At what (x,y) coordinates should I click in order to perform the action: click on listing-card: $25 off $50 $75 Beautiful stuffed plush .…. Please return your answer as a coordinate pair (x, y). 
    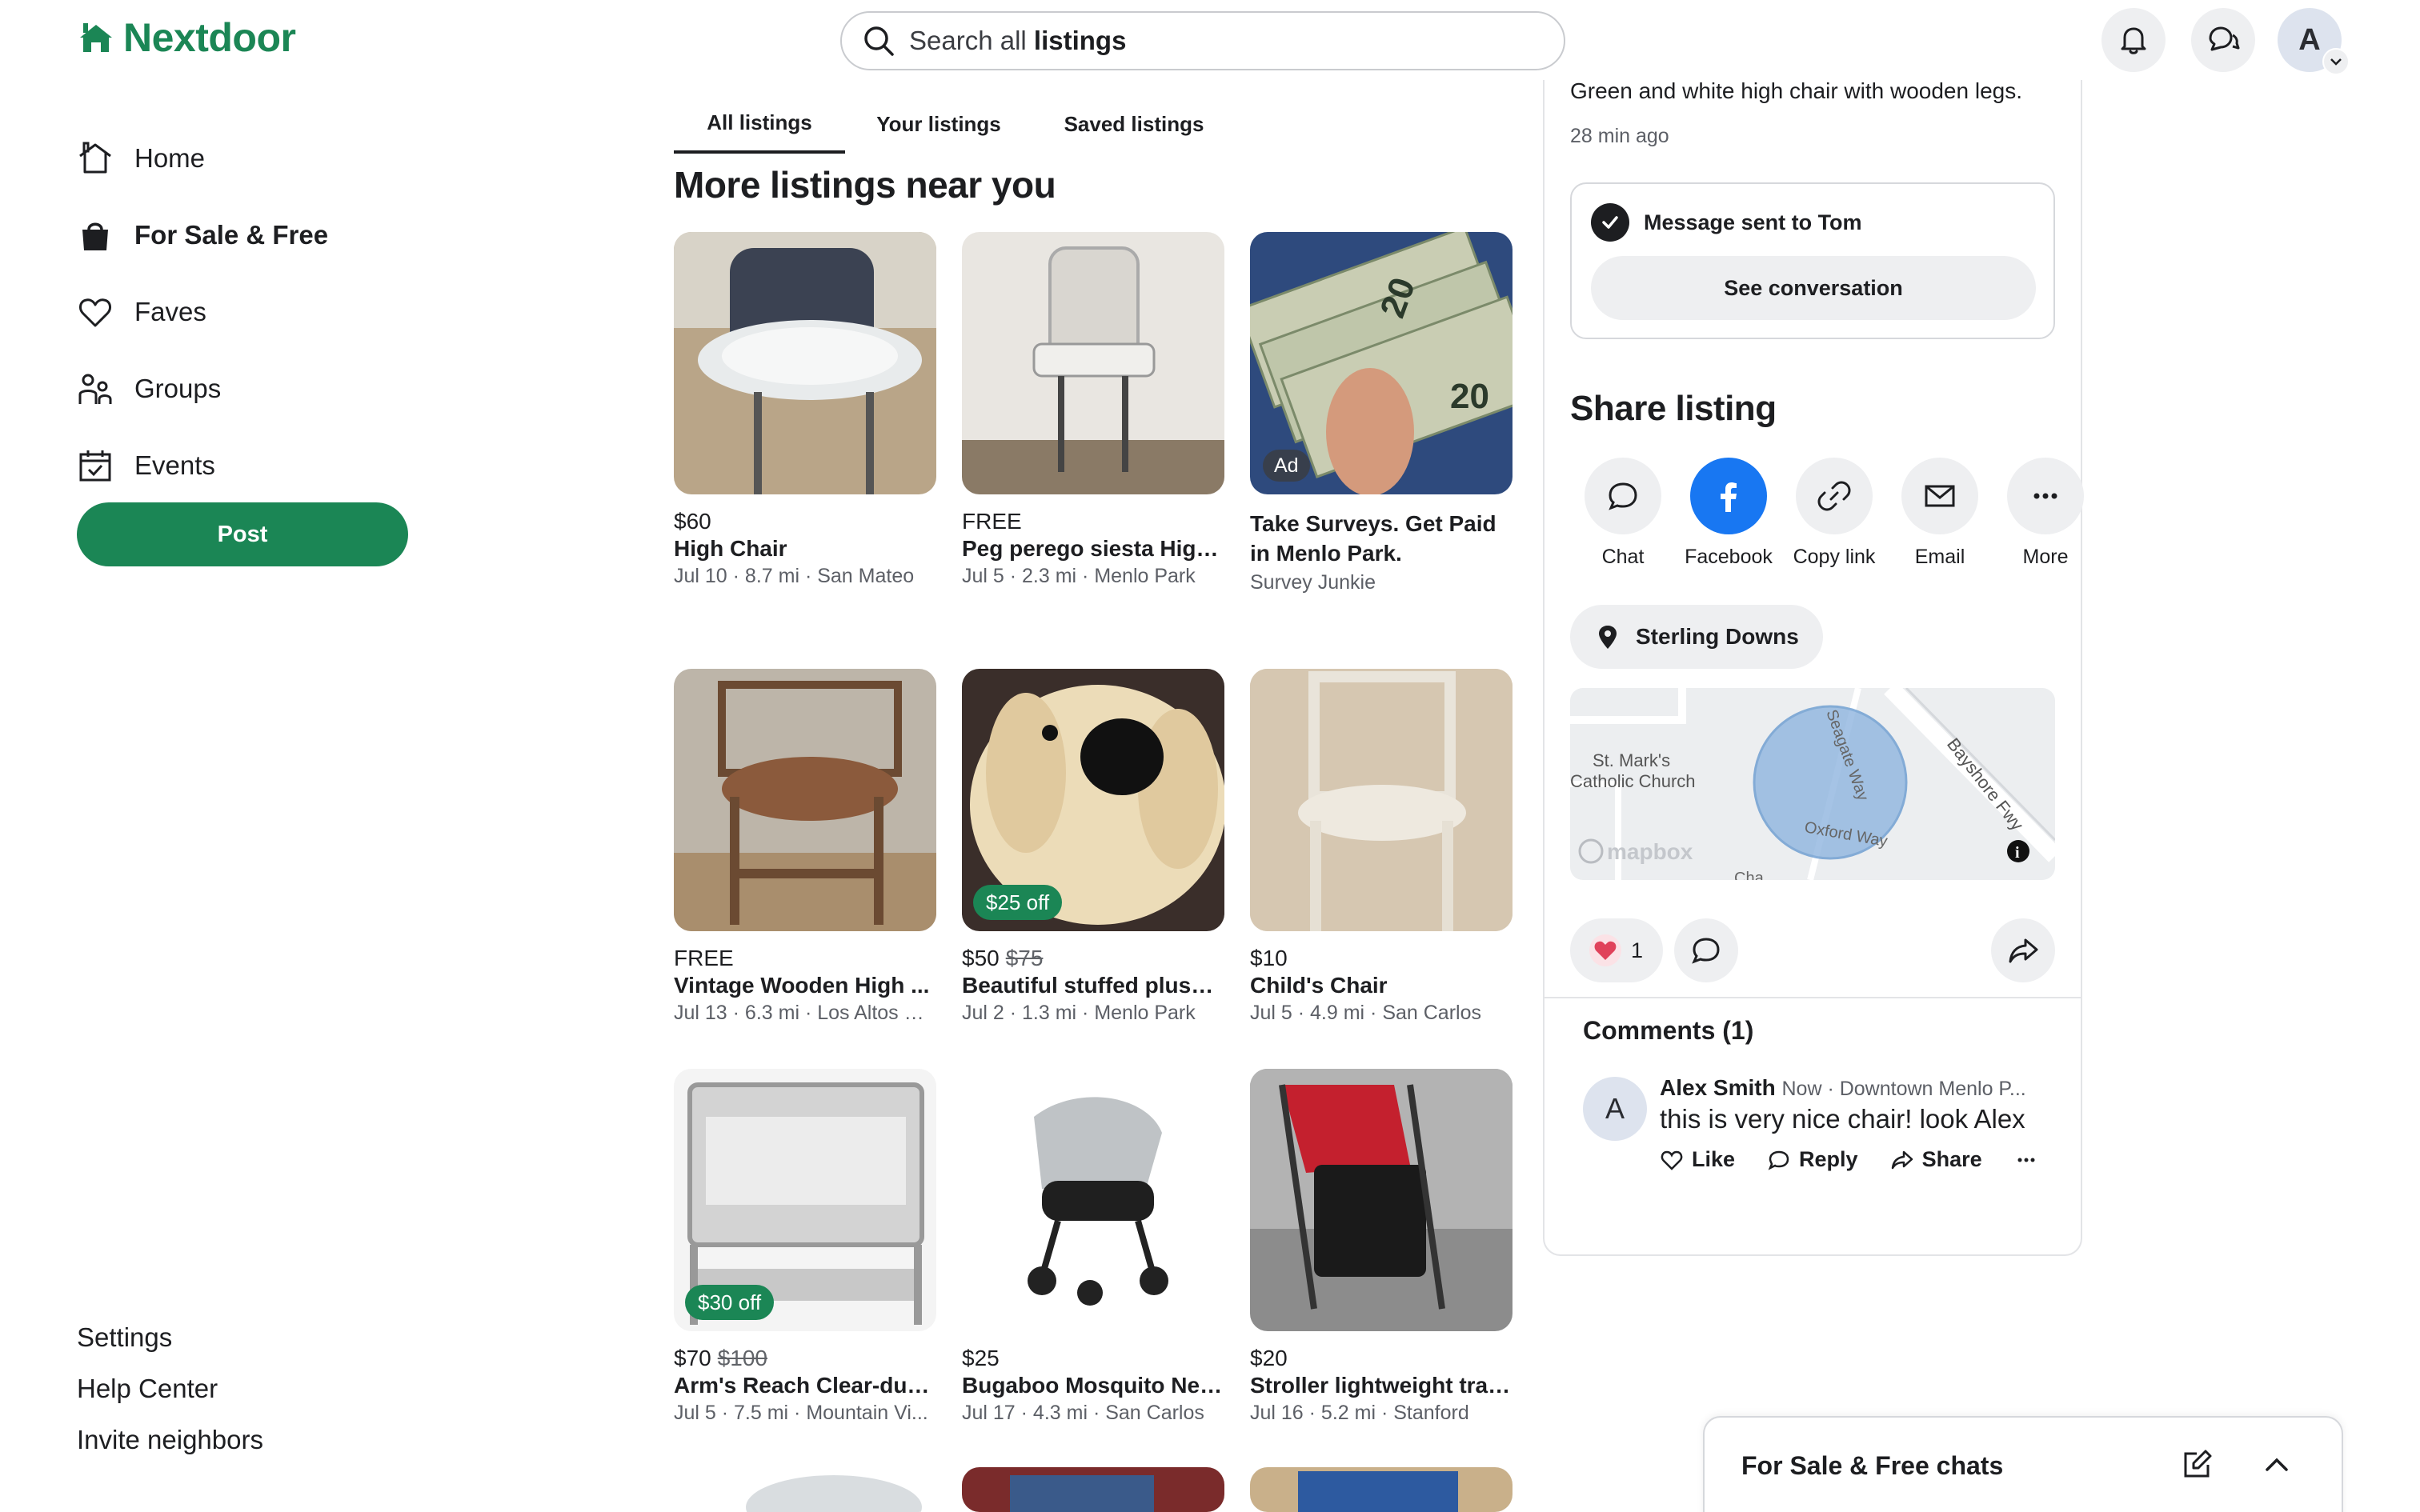
    Looking at the image, I should click on (1093, 847).